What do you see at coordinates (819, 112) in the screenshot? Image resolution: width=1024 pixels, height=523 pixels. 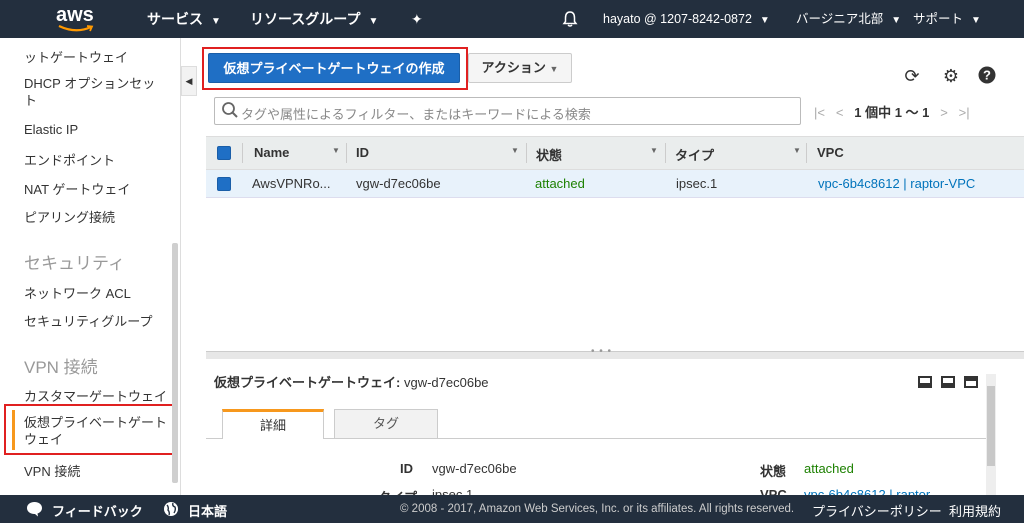 I see `first-page-icon: |<` at bounding box center [819, 112].